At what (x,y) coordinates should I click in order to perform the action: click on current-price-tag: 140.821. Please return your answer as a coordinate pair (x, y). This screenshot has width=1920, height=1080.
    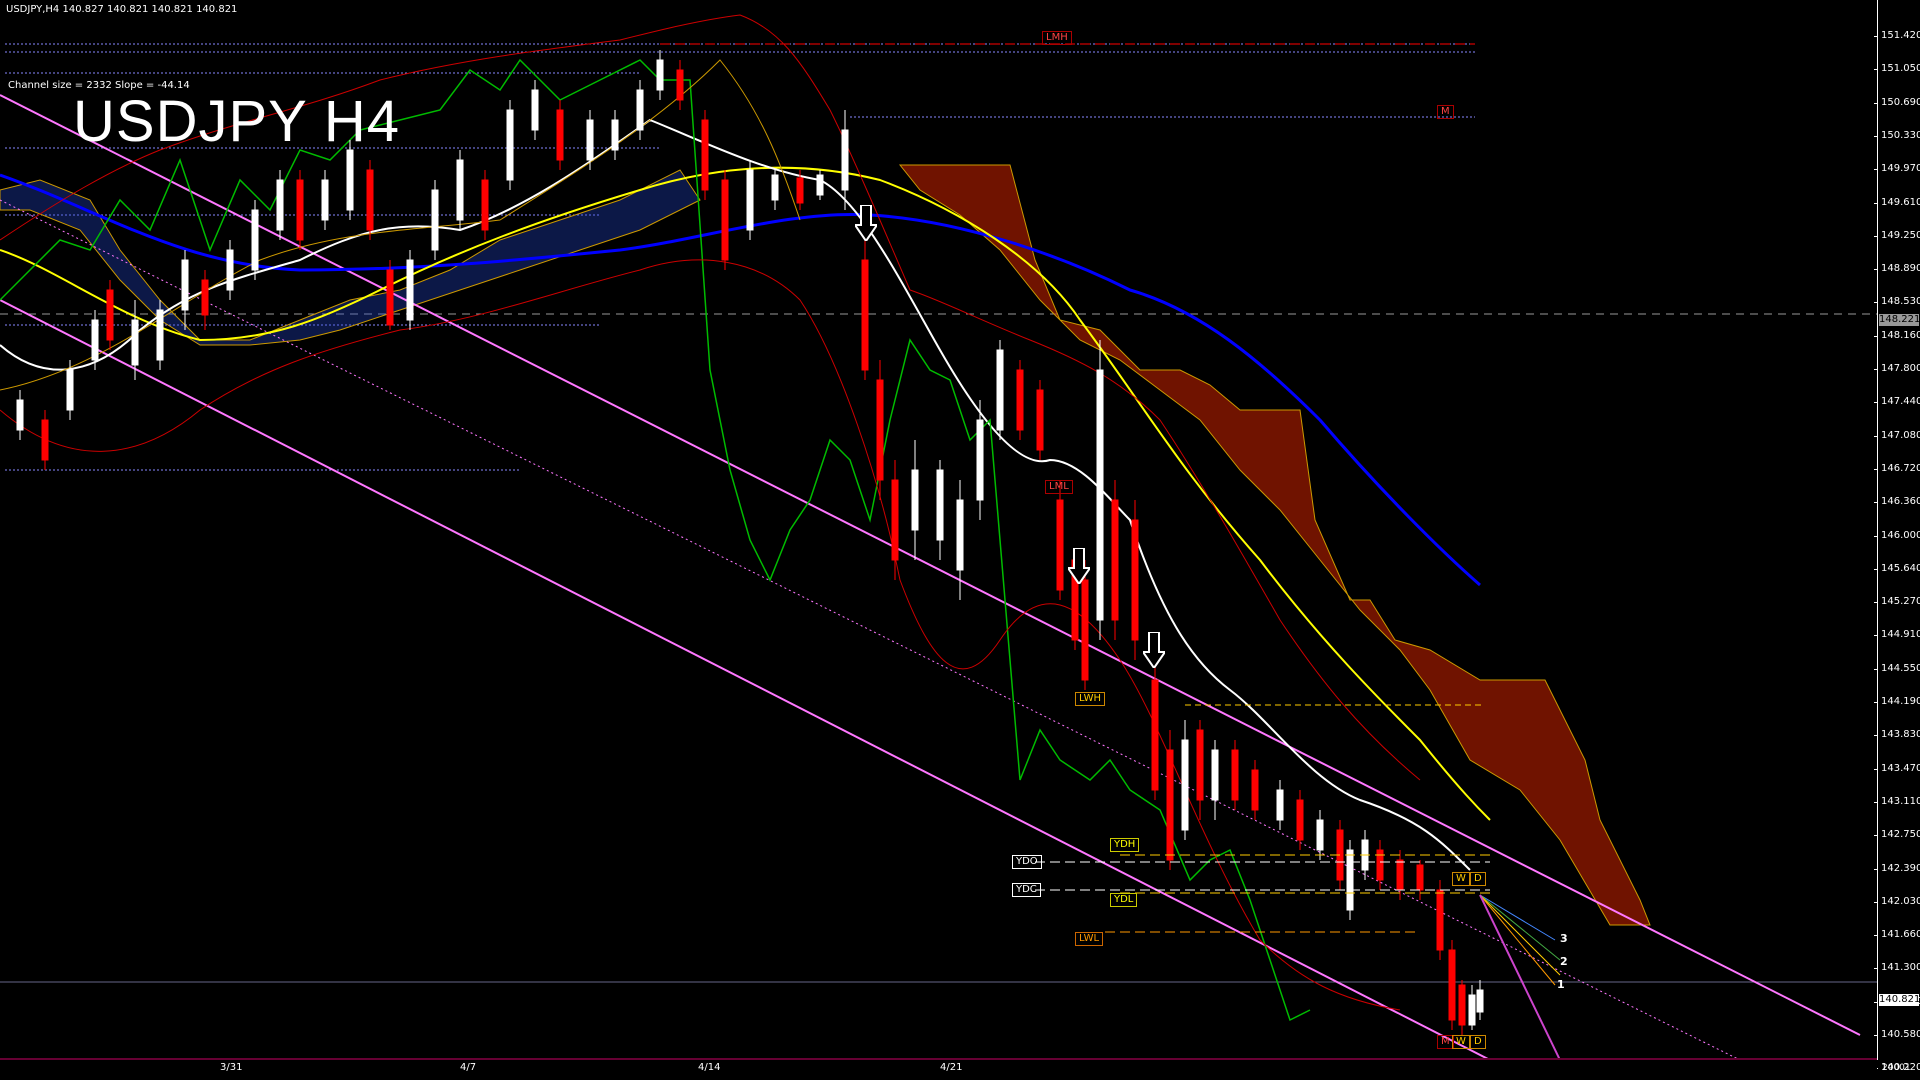
    Looking at the image, I should click on (1899, 1000).